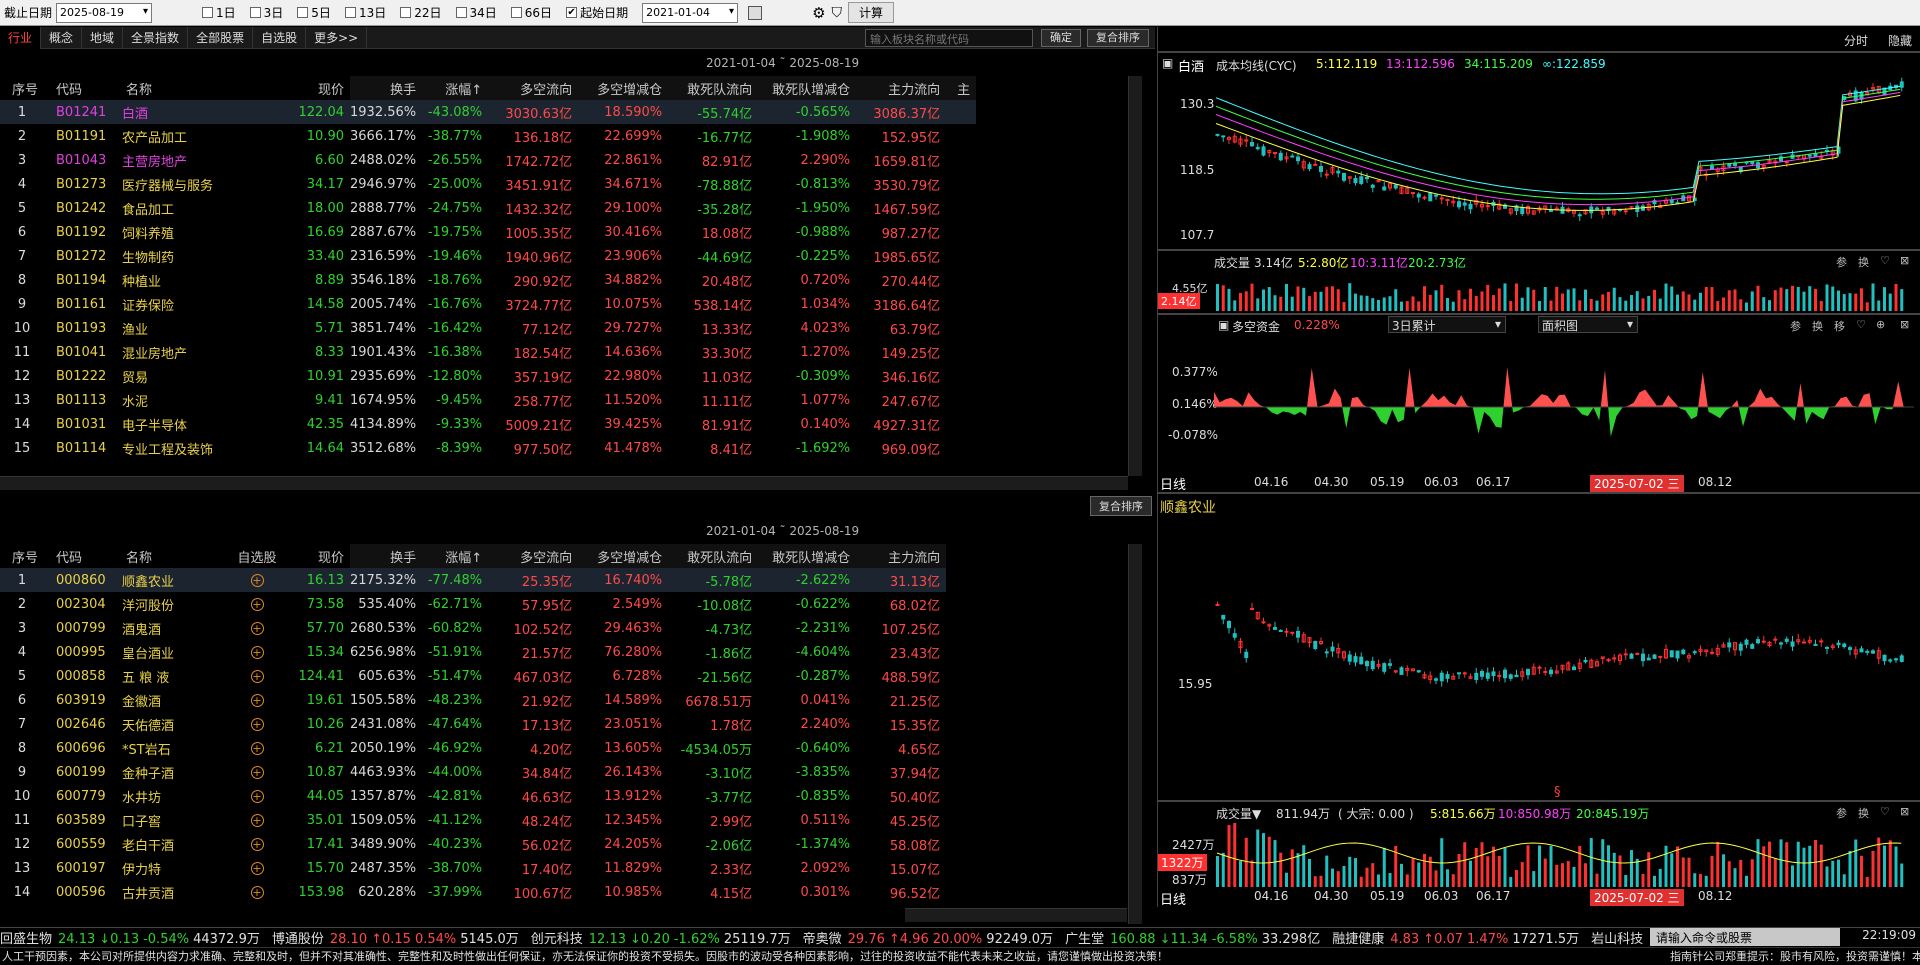 The height and width of the screenshot is (965, 1920). What do you see at coordinates (949, 37) in the screenshot?
I see `sector-search-input: 输入板块名称或代码` at bounding box center [949, 37].